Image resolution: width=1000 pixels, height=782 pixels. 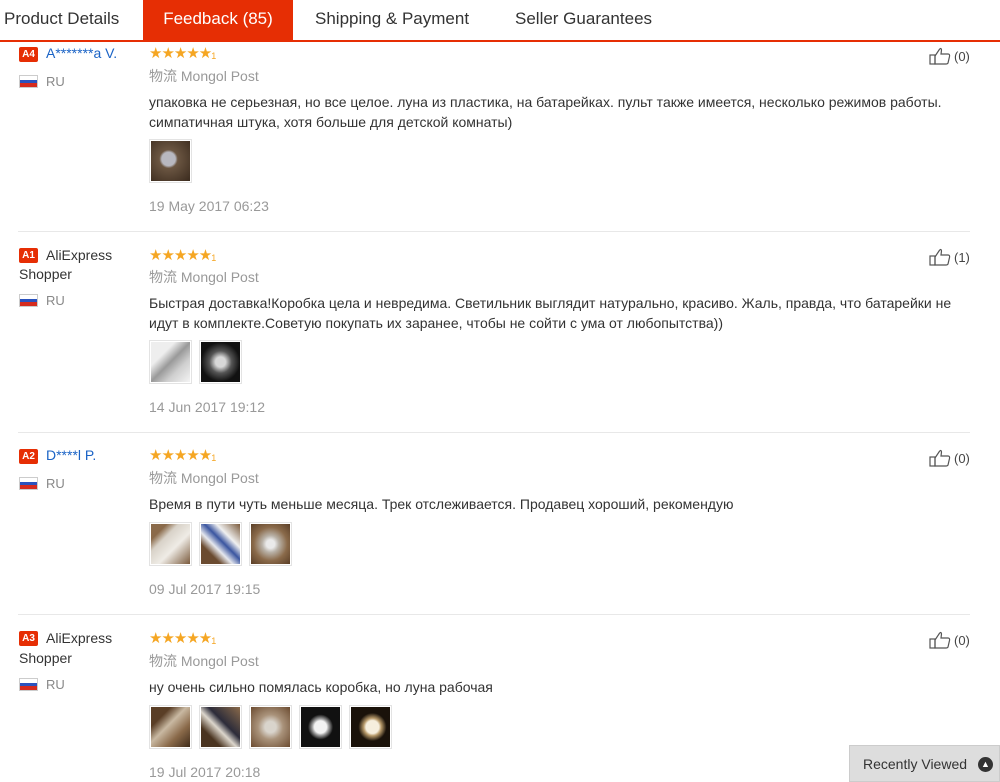 I want to click on tab-product-details: Product Details, so click(x=61, y=20).